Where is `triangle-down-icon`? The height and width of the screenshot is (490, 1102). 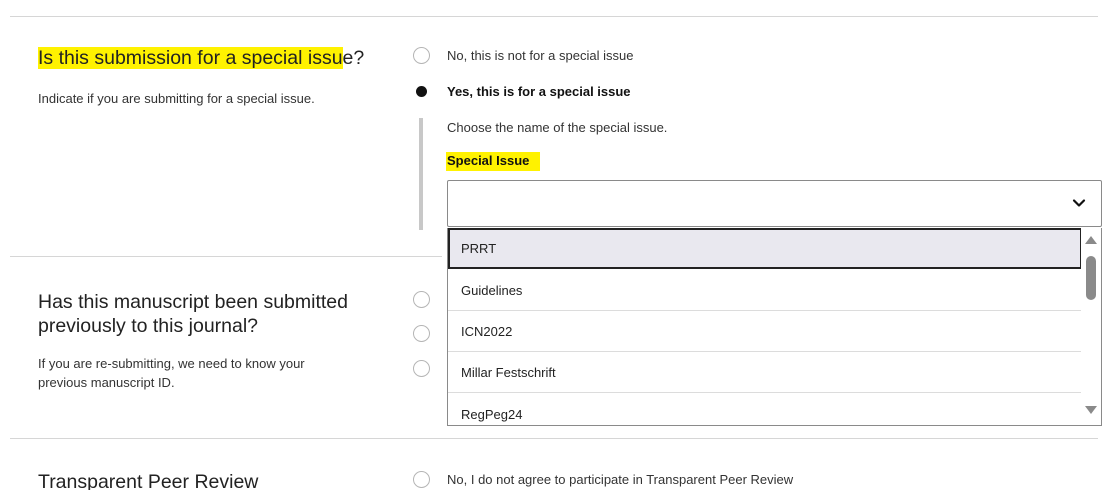 triangle-down-icon is located at coordinates (1091, 410).